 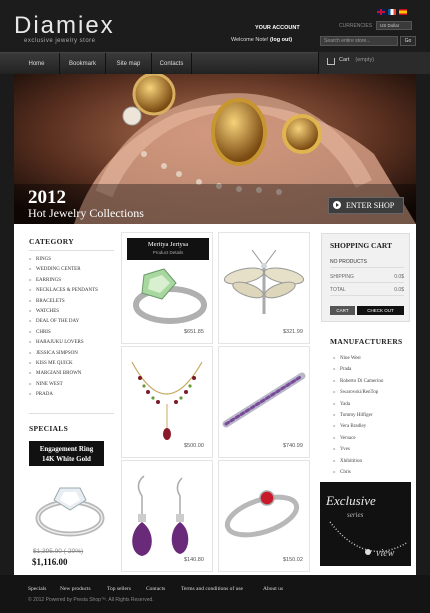 I want to click on cart-nav-label: Cart (empty), so click(x=356, y=60).